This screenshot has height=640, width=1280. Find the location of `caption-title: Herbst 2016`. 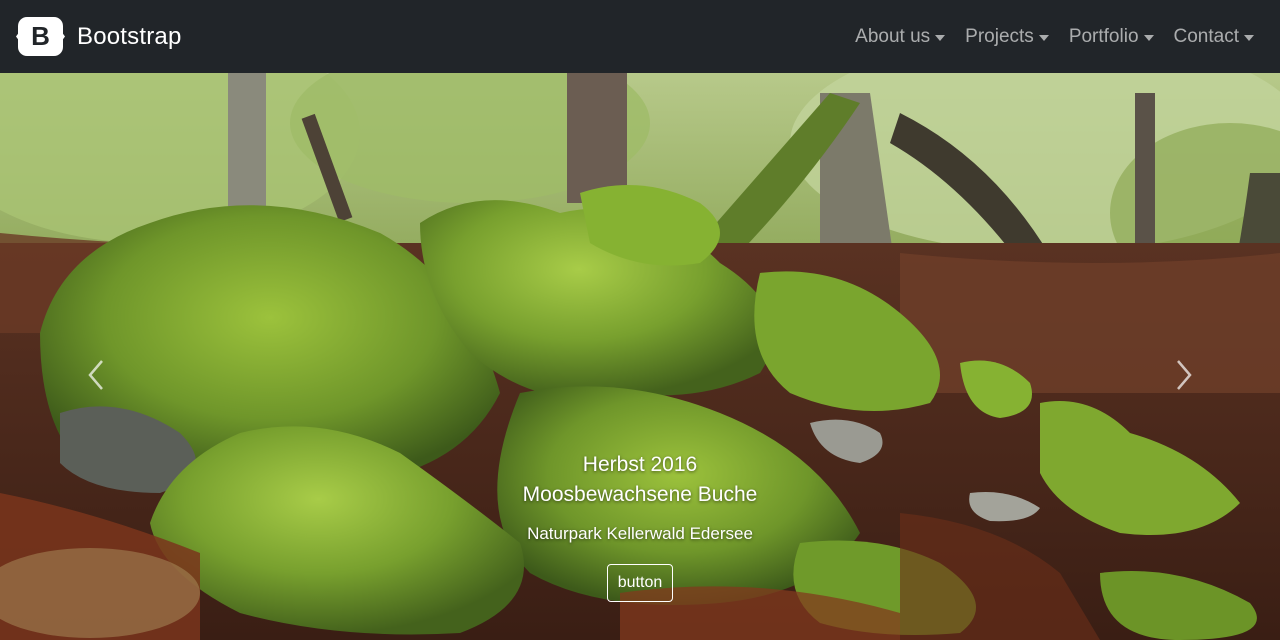

caption-title: Herbst 2016 is located at coordinates (640, 464).